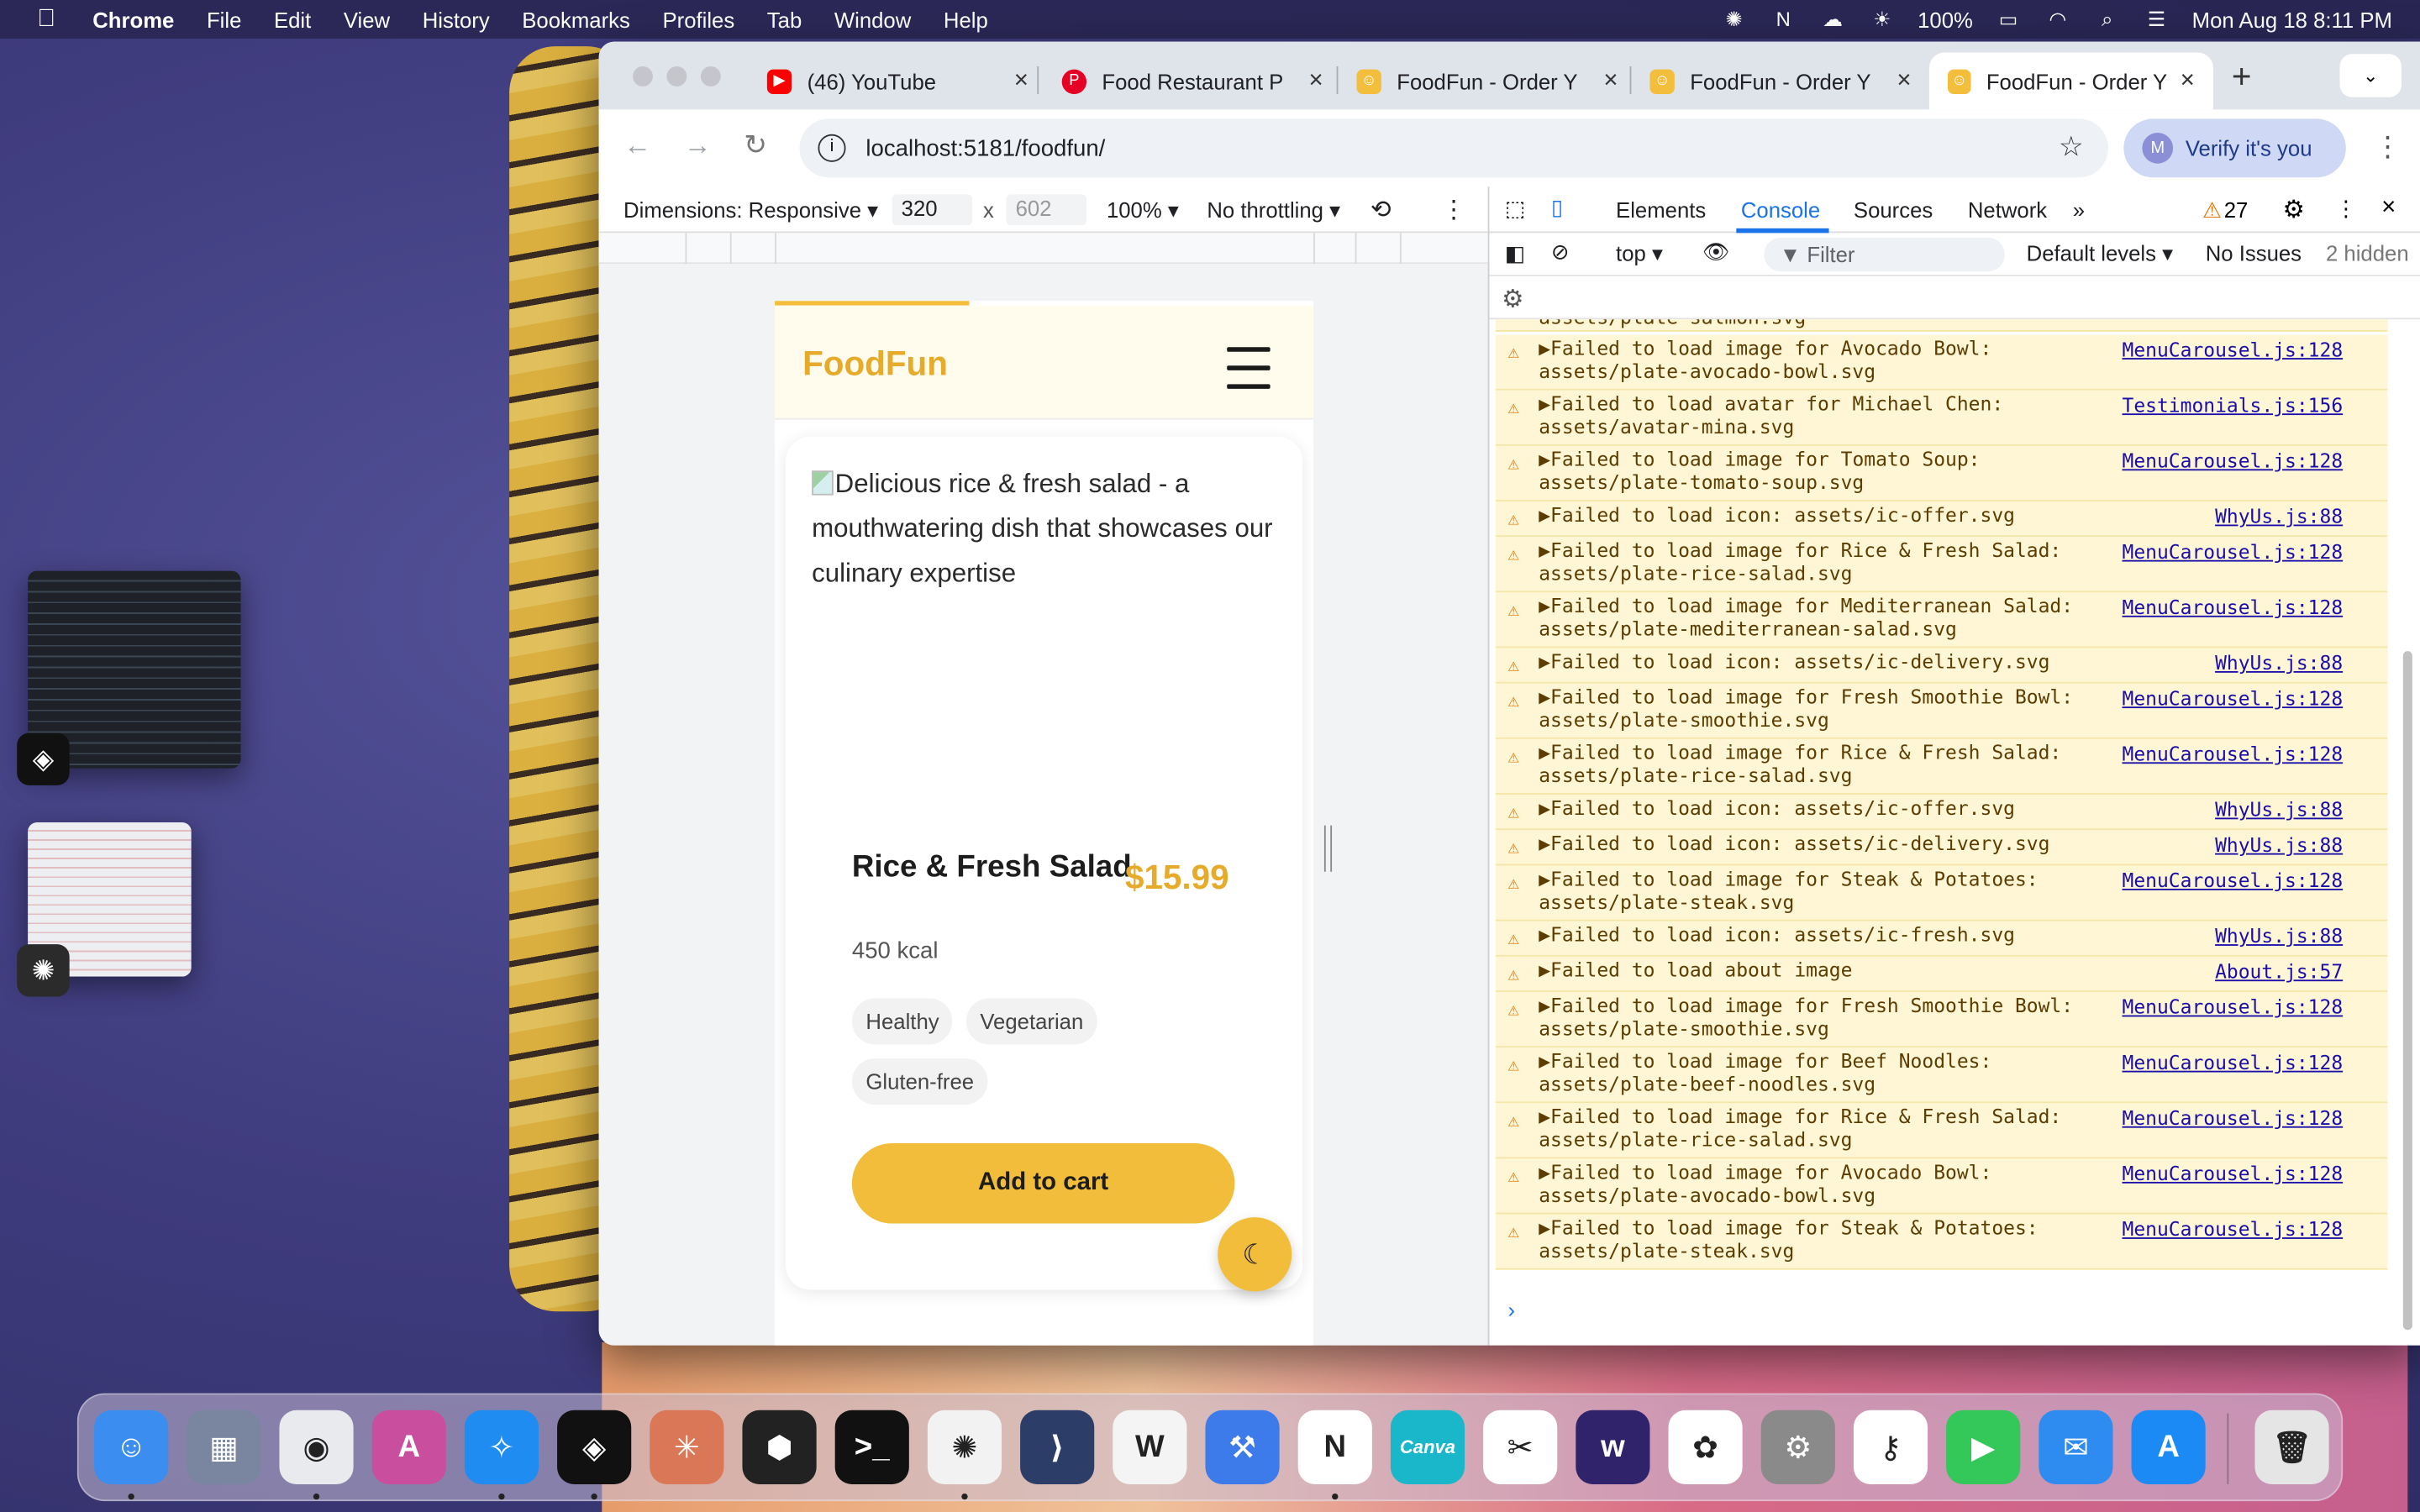  Describe the element at coordinates (871, 1447) in the screenshot. I see `terminal-icon: >_` at that location.